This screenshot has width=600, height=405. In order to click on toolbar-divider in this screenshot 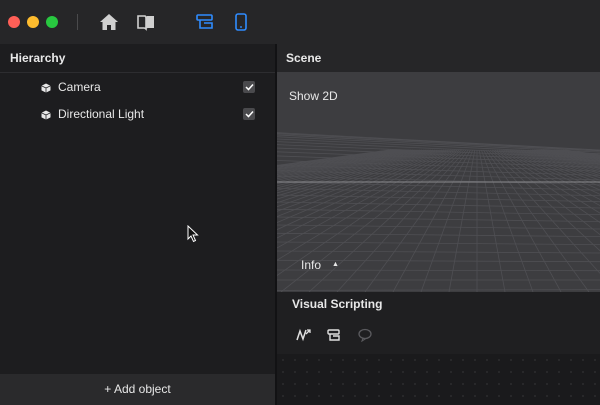, I will do `click(77, 22)`.